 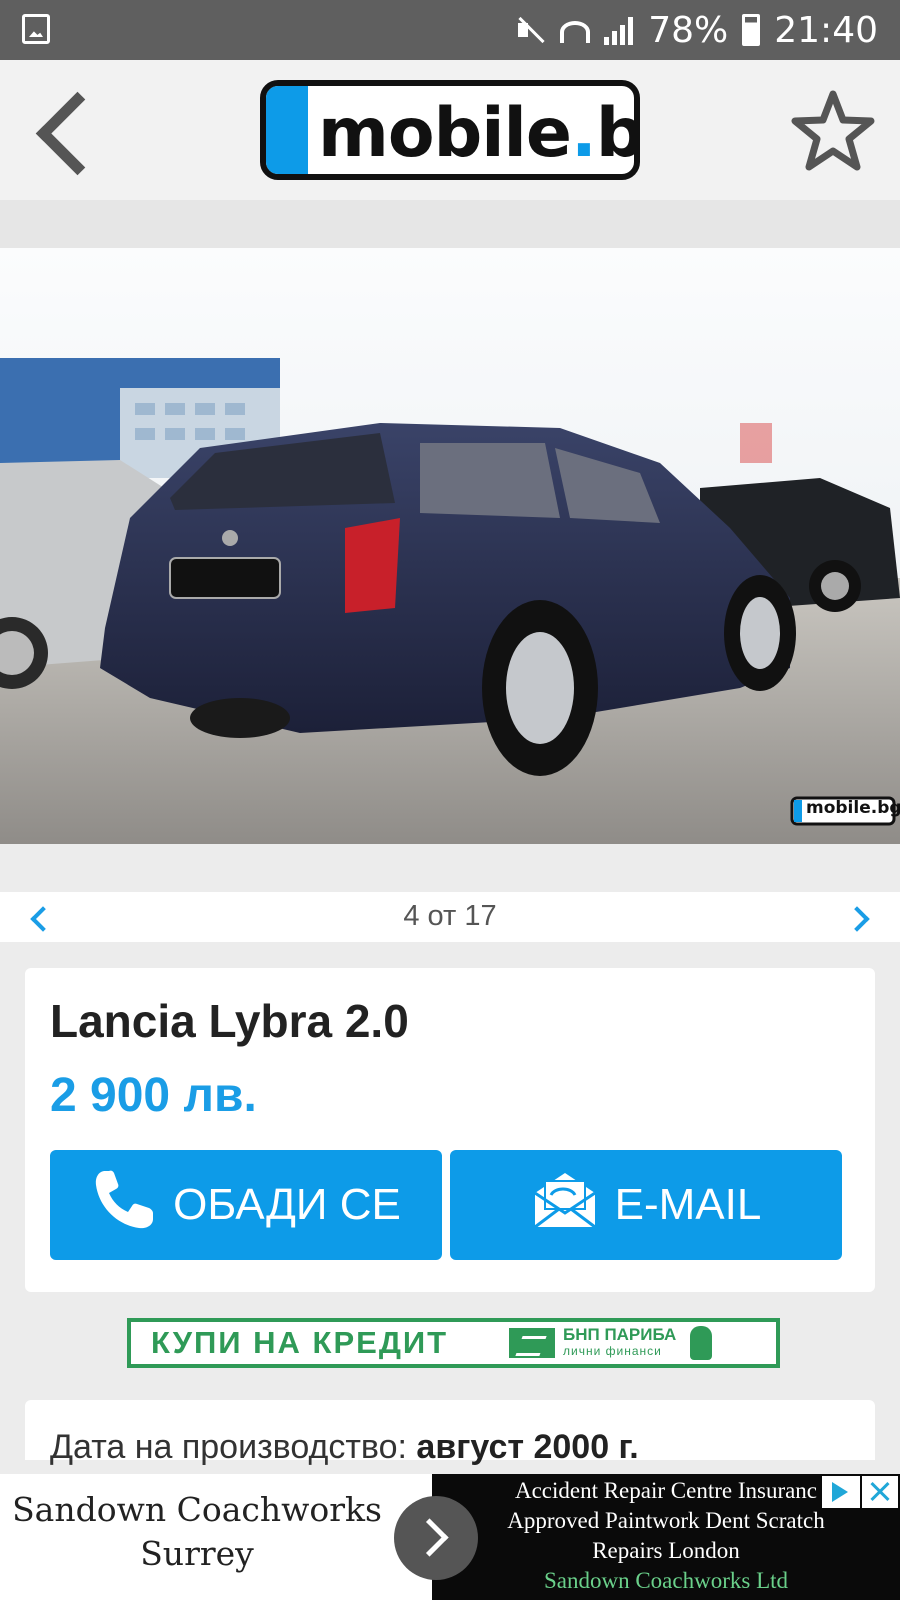 What do you see at coordinates (197, 1531) in the screenshot?
I see `ad-advertiser-title: Sandown Coachworks Surrey` at bounding box center [197, 1531].